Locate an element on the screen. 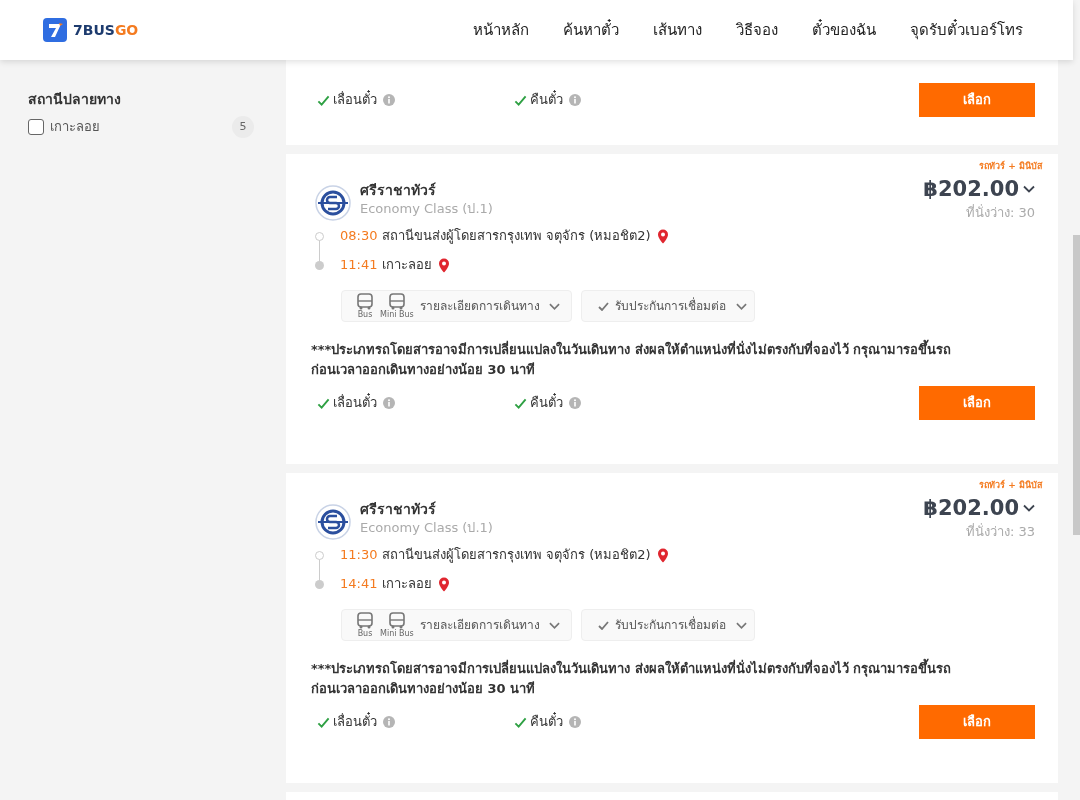 The image size is (1080, 800). departure-time: 11:30 is located at coordinates (359, 555).